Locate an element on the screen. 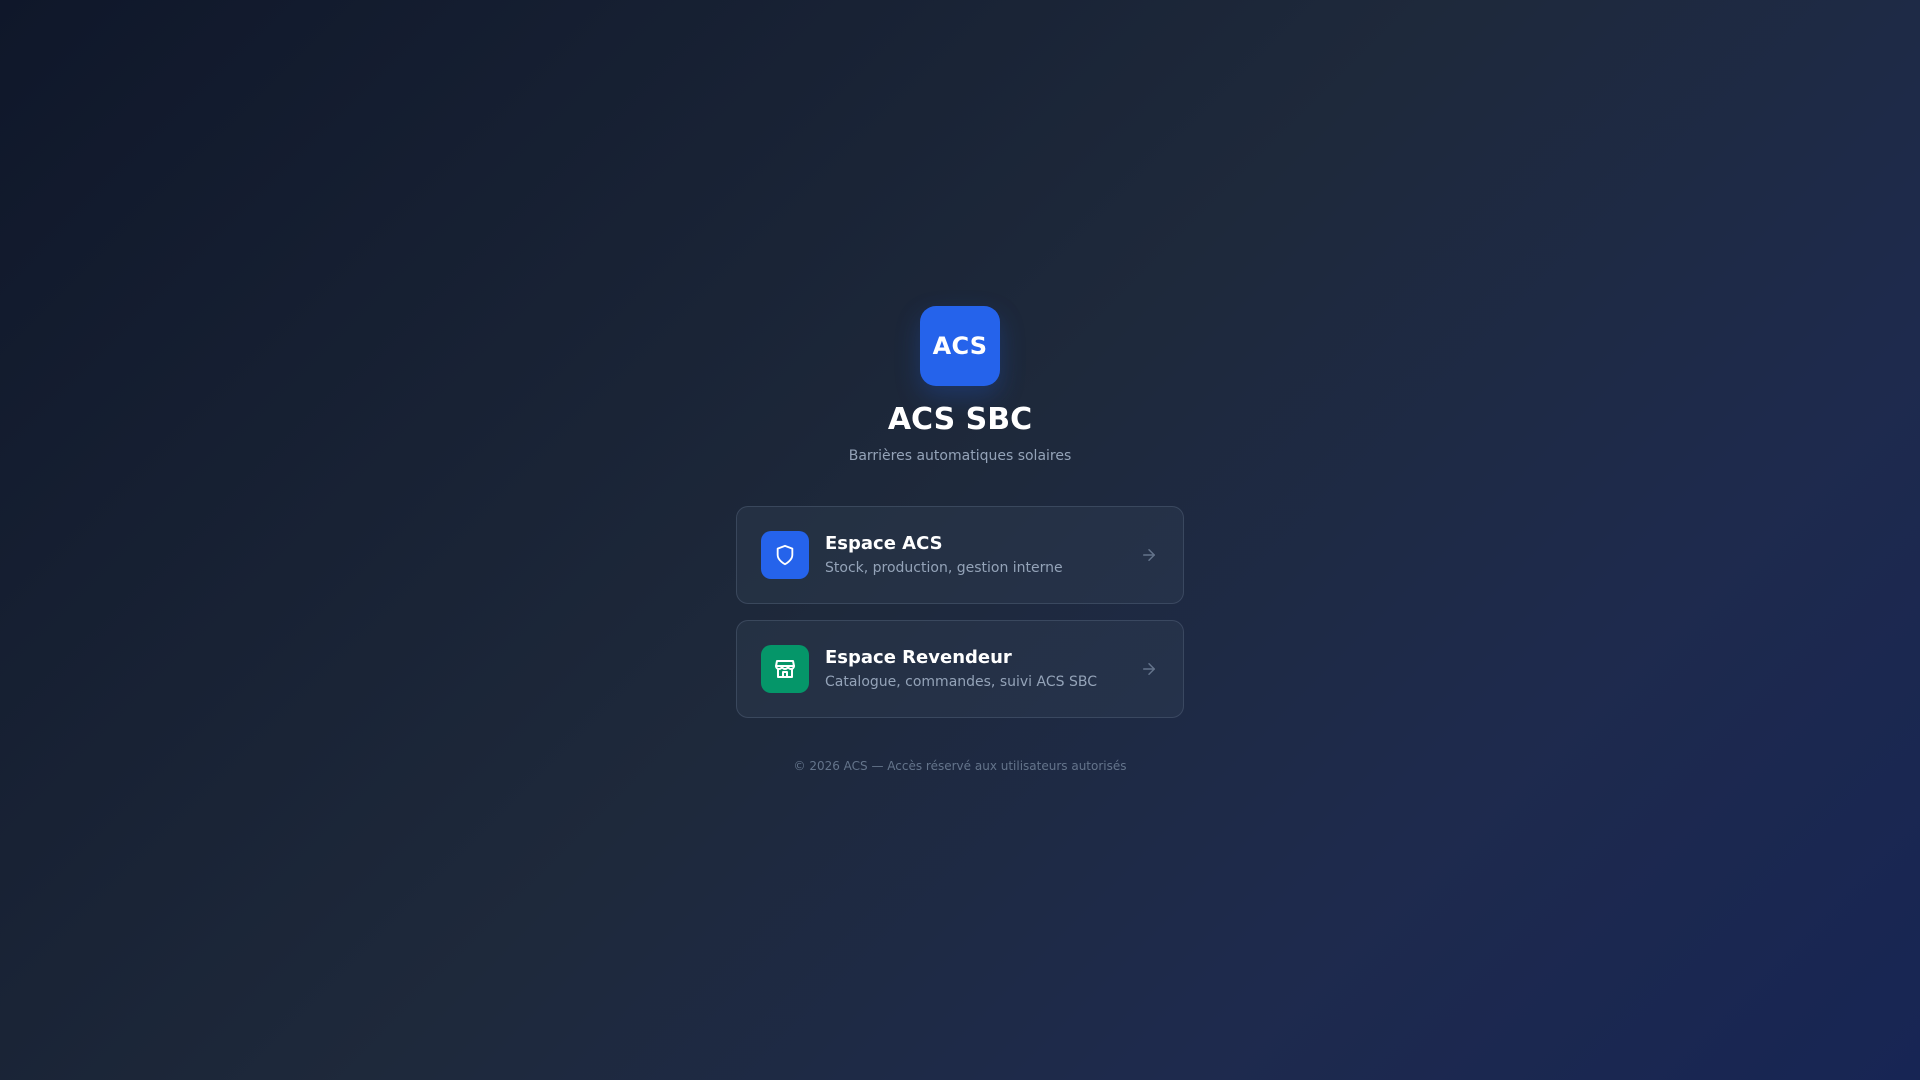  shield-icon is located at coordinates (785, 555).